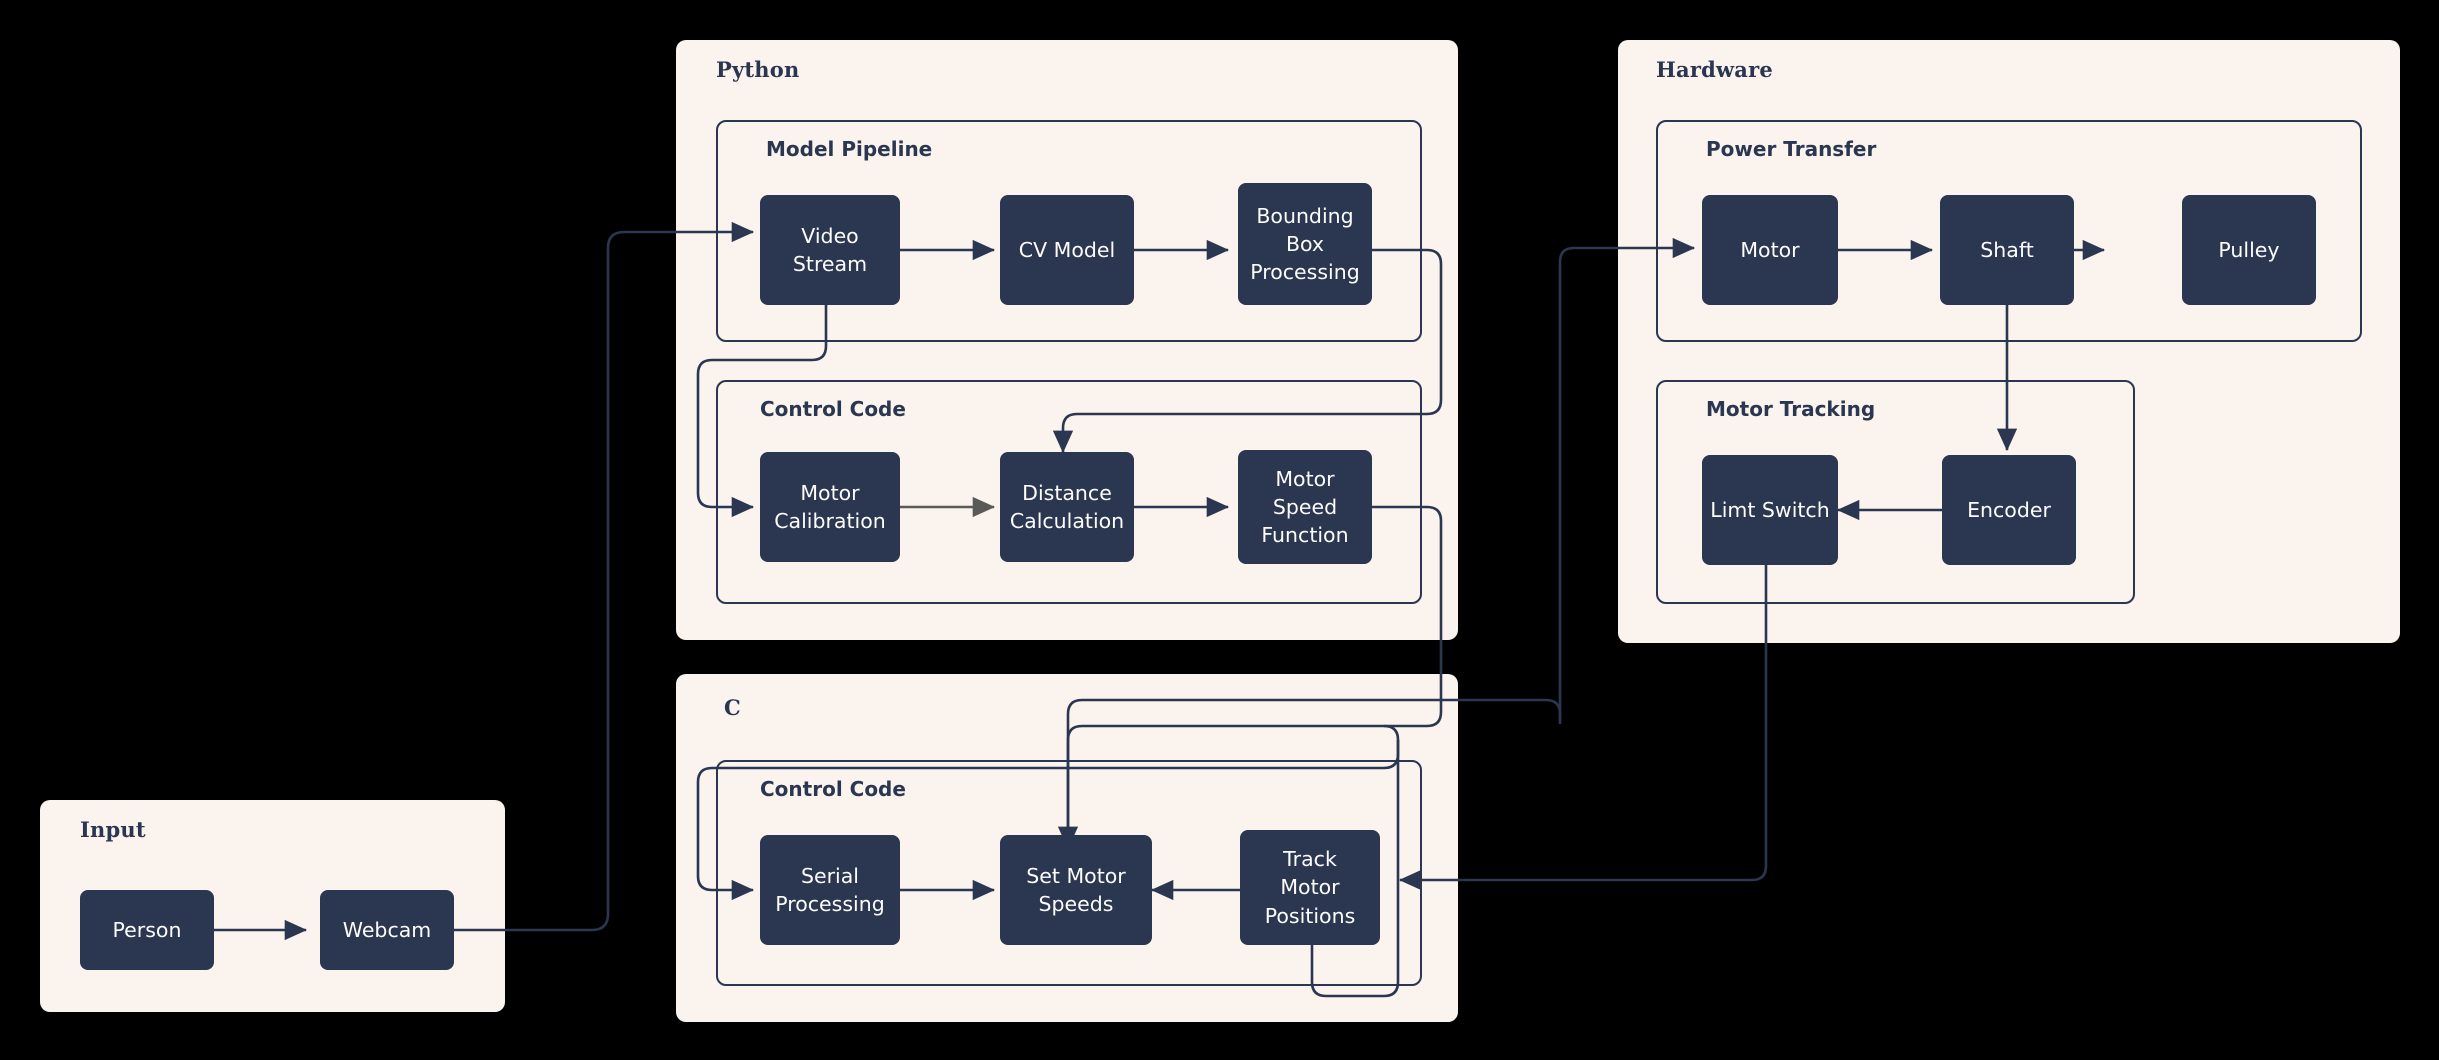  Describe the element at coordinates (1627, 478) in the screenshot. I see `edge-setmotor-motor` at that location.